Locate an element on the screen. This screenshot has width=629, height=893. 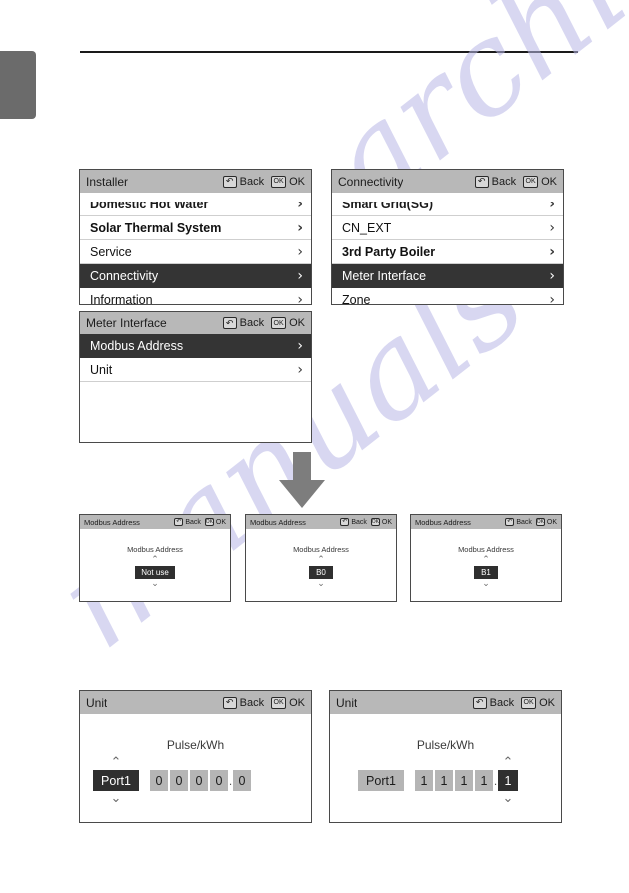
port-stepper-1: ⌃ Port1 ⌄ is located at coordinates (116, 780).